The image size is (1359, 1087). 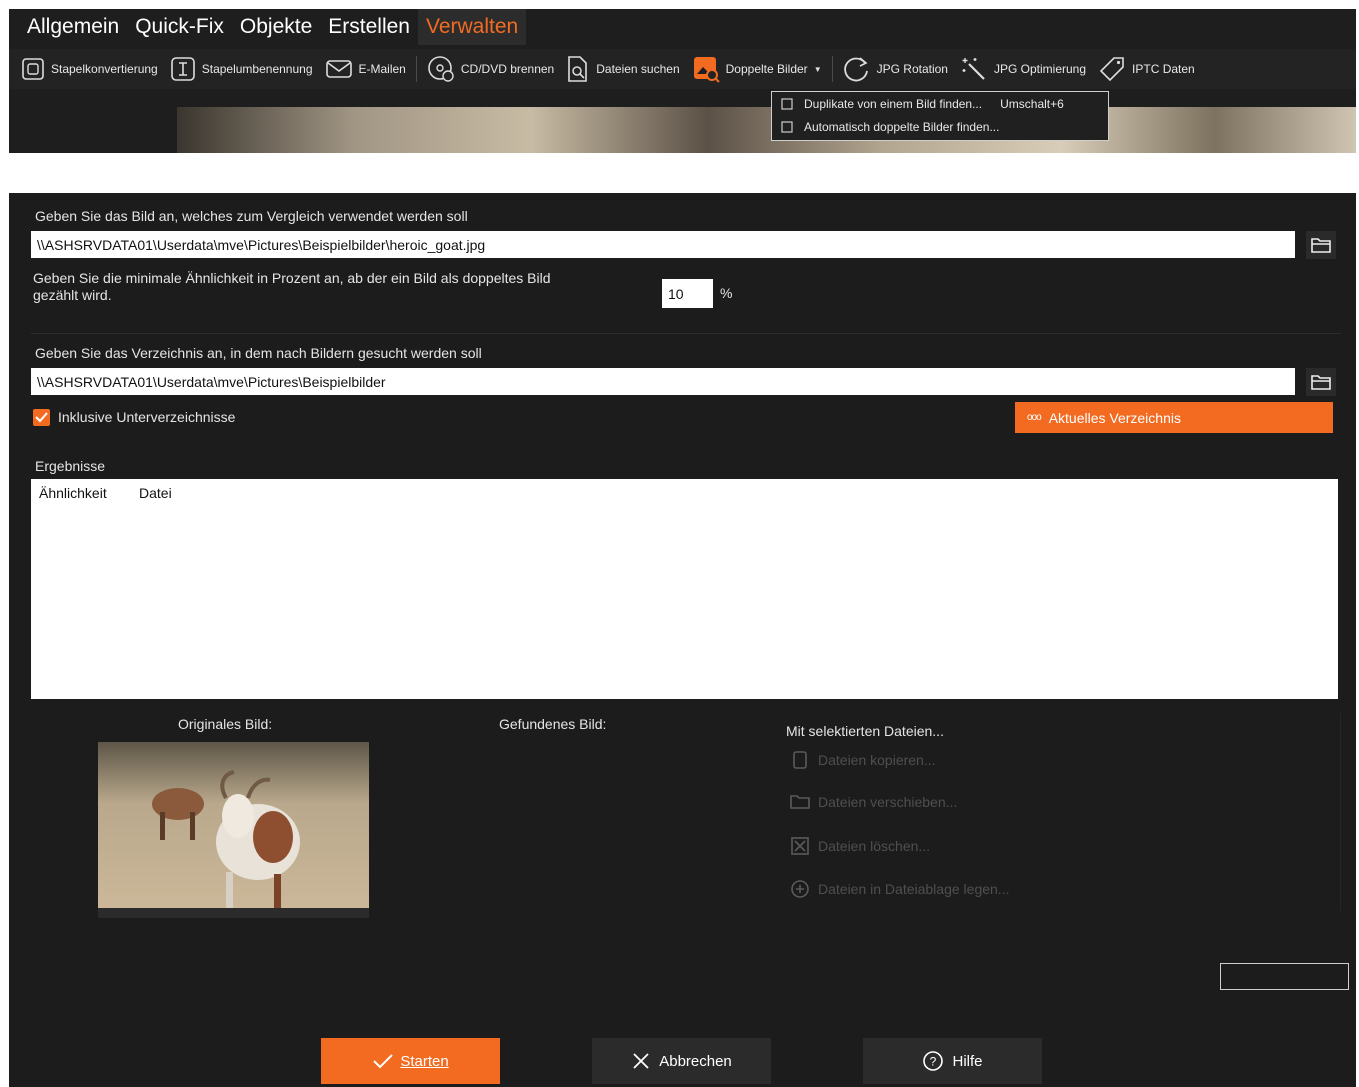 What do you see at coordinates (726, 293) in the screenshot?
I see `percent-unit: %` at bounding box center [726, 293].